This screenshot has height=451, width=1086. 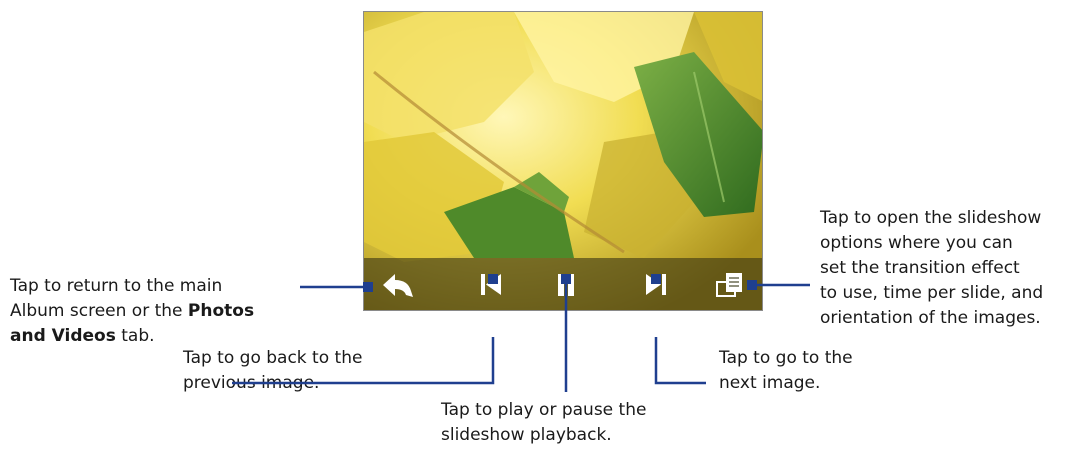 What do you see at coordinates (786, 358) in the screenshot?
I see `callout-text: Tap to go to the` at bounding box center [786, 358].